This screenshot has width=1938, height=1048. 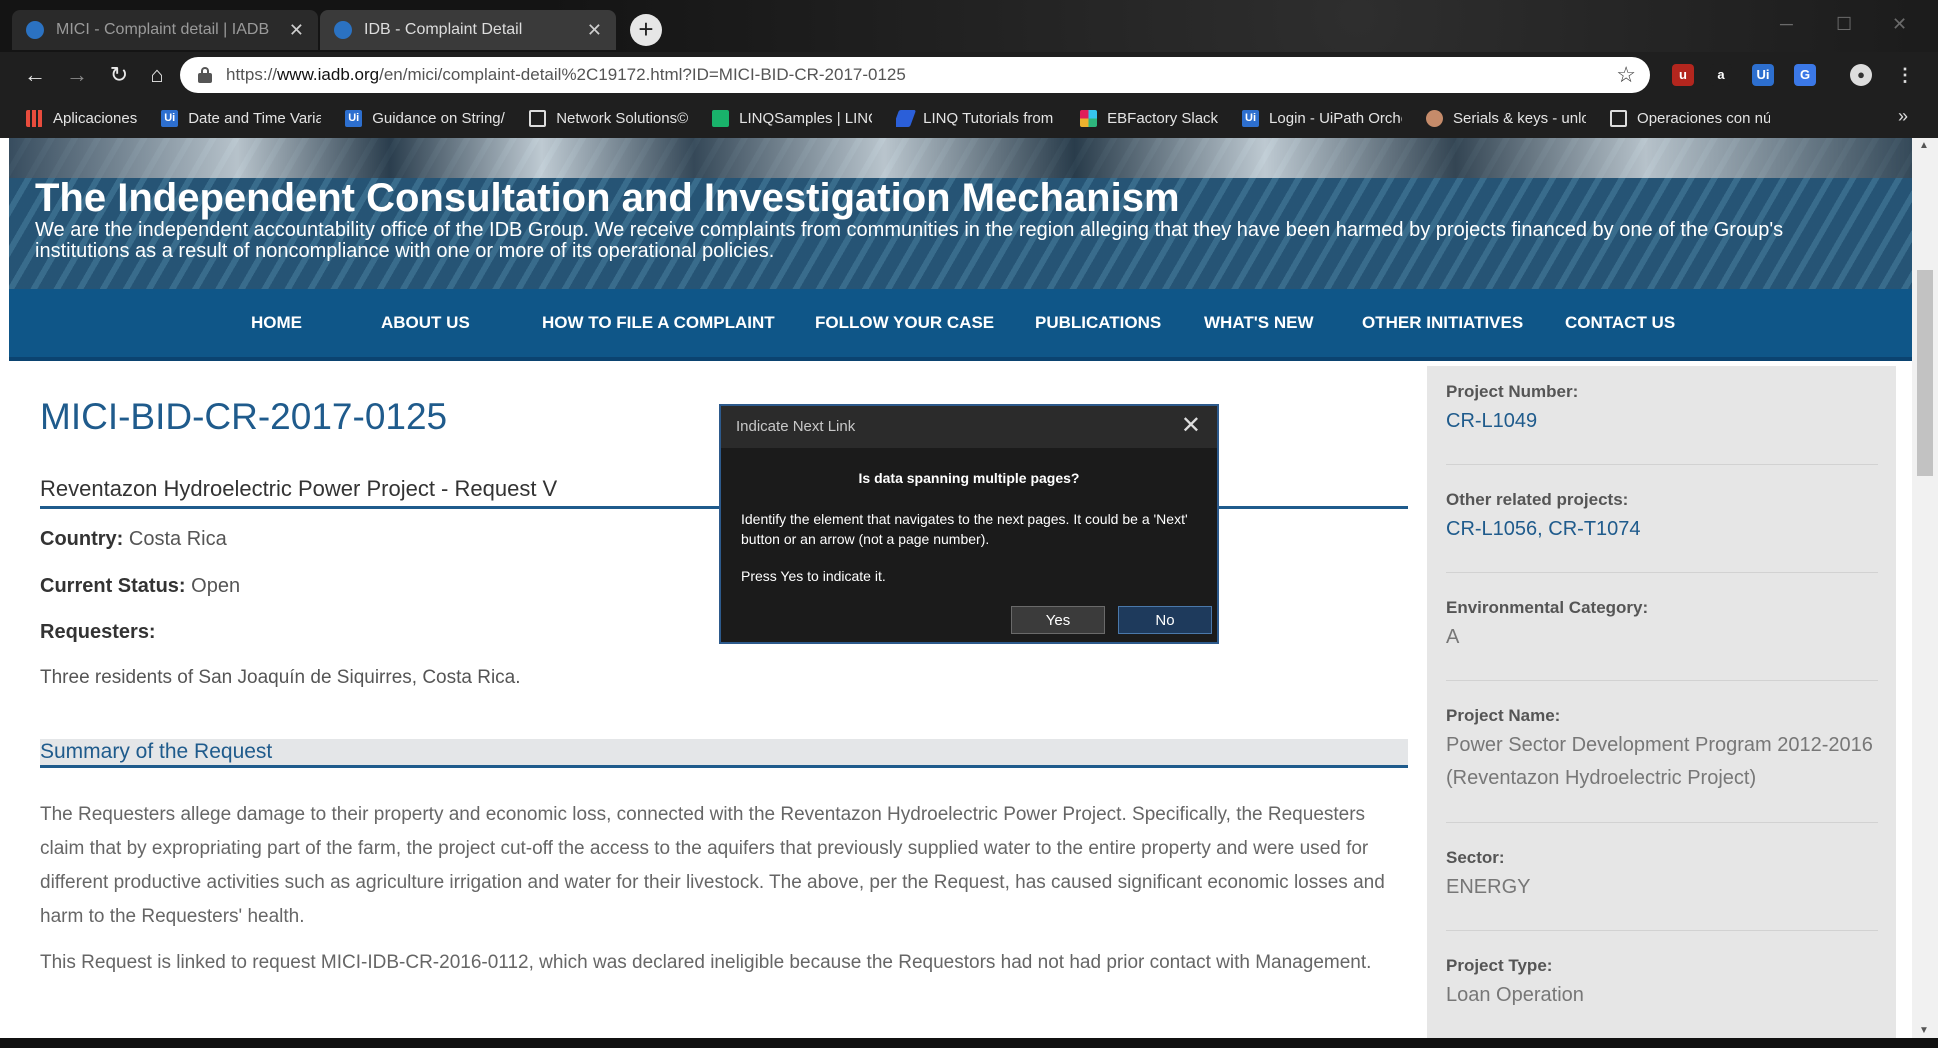 I want to click on minimize-icon: ─, so click(x=1786, y=24).